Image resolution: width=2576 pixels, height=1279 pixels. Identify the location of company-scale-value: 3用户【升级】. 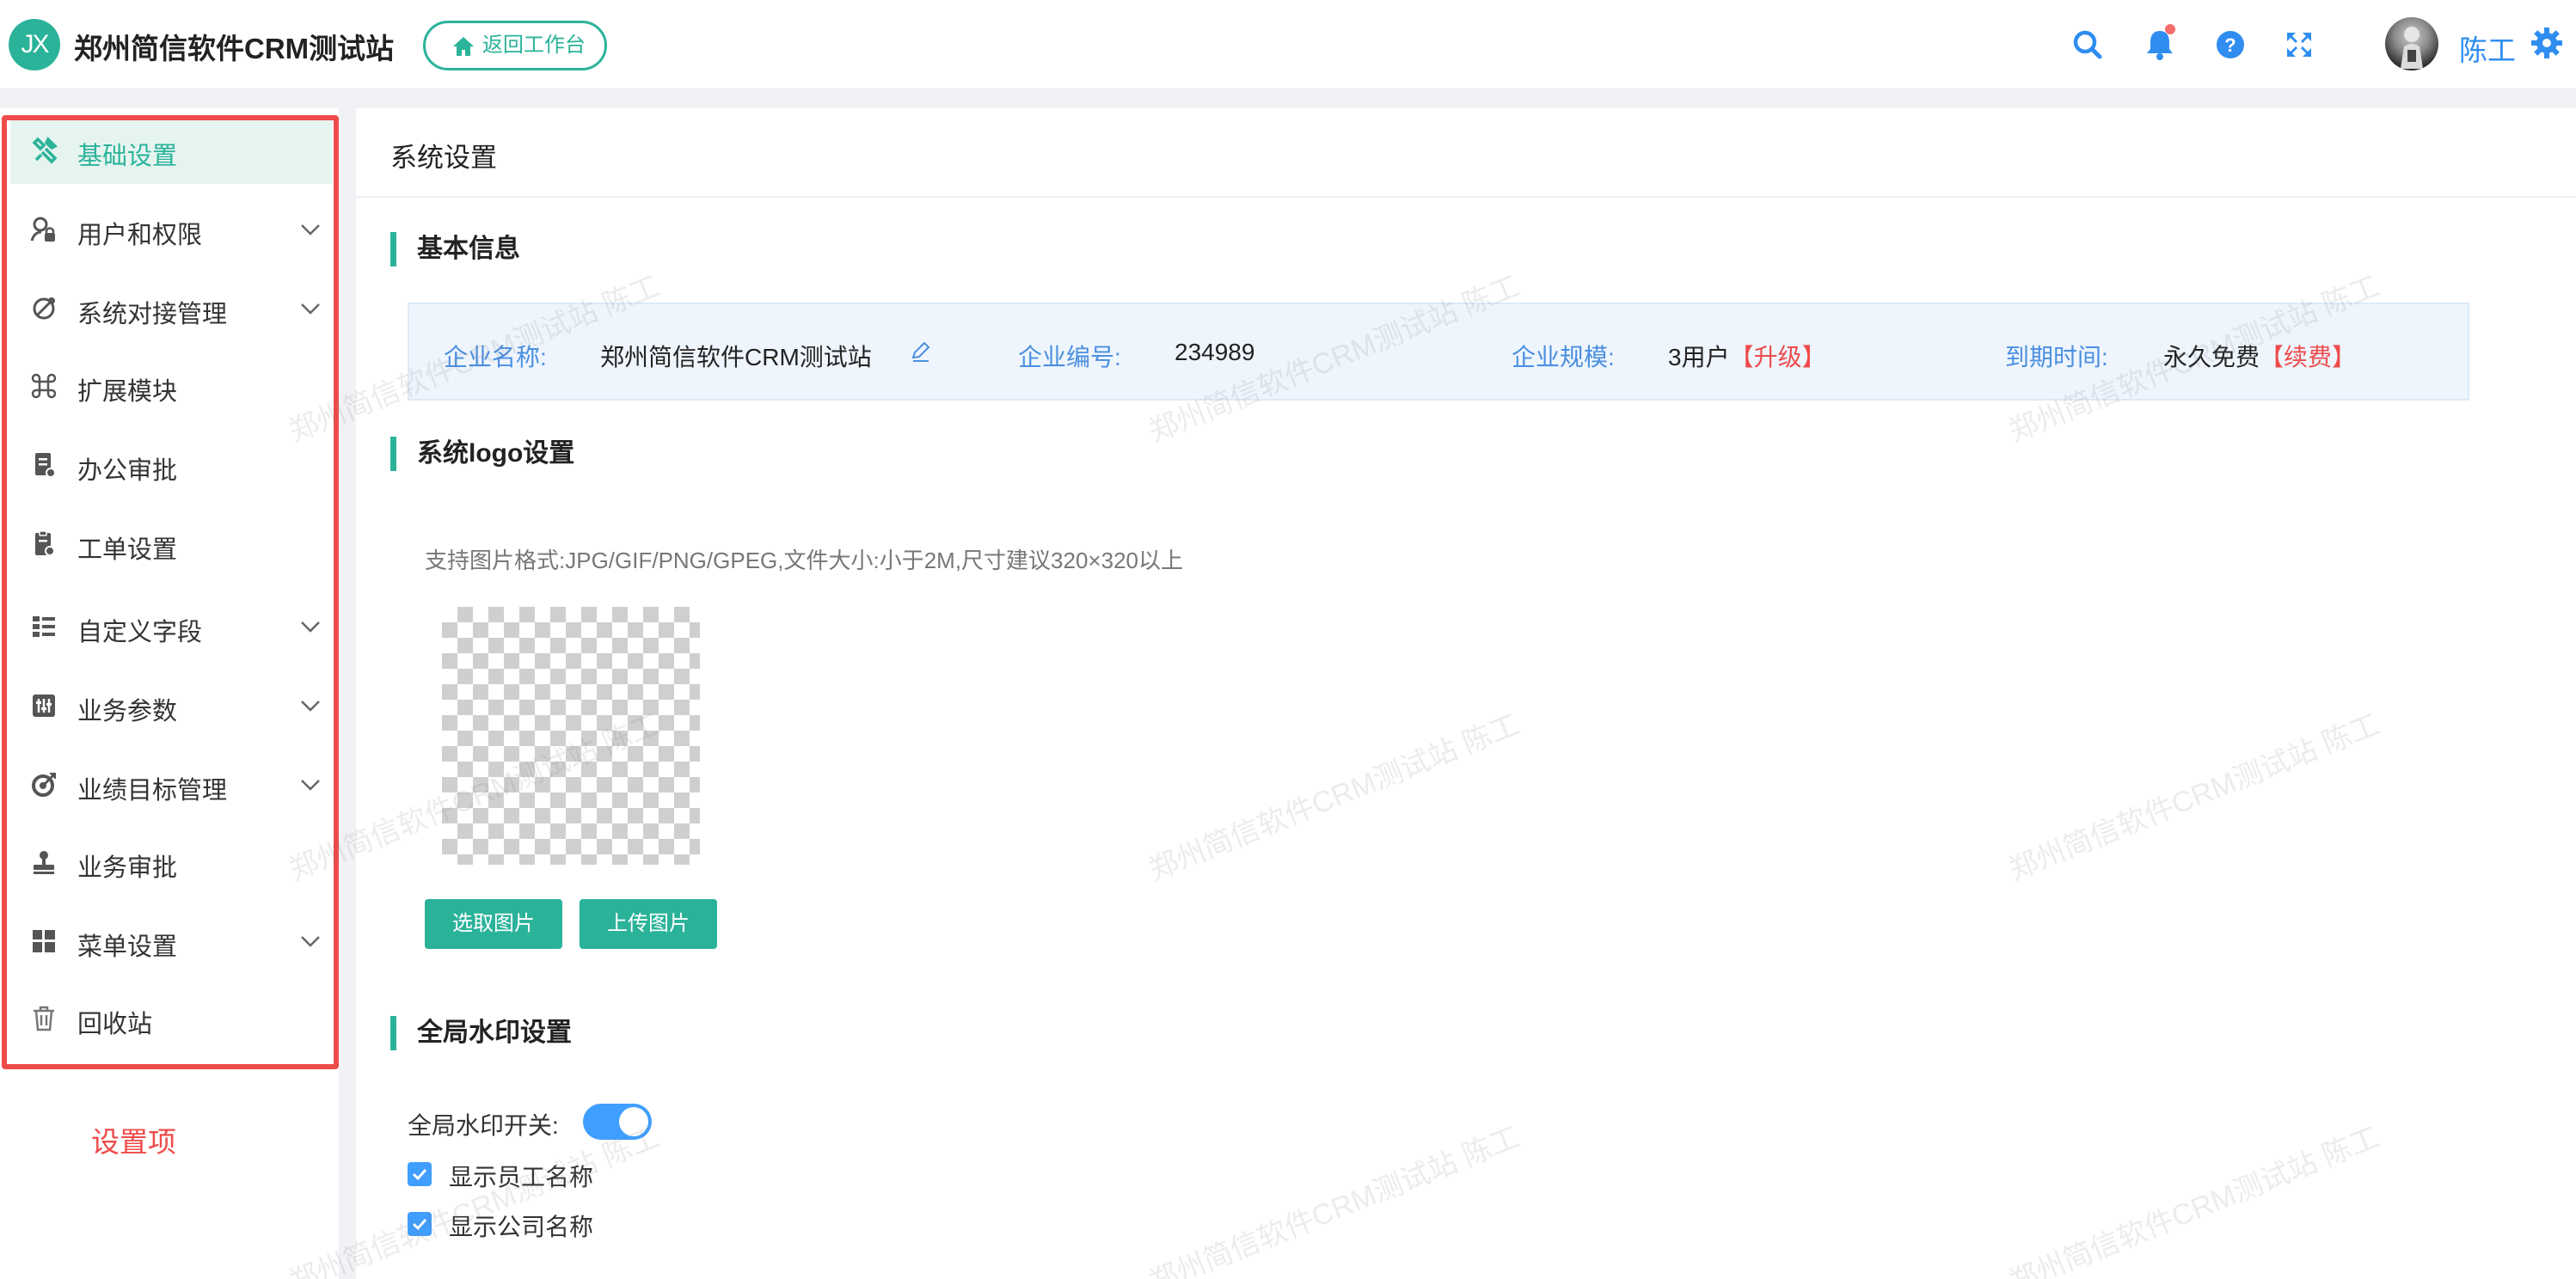
(1747, 356).